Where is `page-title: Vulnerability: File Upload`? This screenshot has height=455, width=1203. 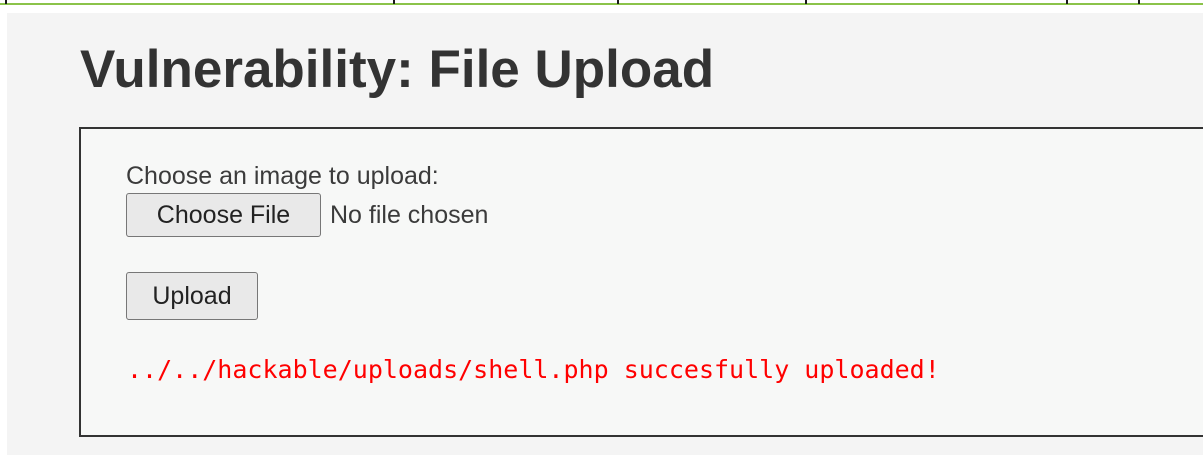
page-title: Vulnerability: File Upload is located at coordinates (397, 69).